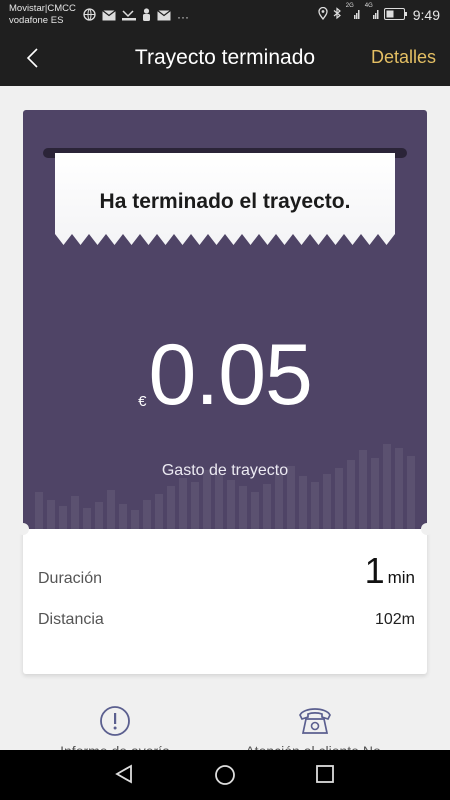  I want to click on nav-home-button, so click(225, 775).